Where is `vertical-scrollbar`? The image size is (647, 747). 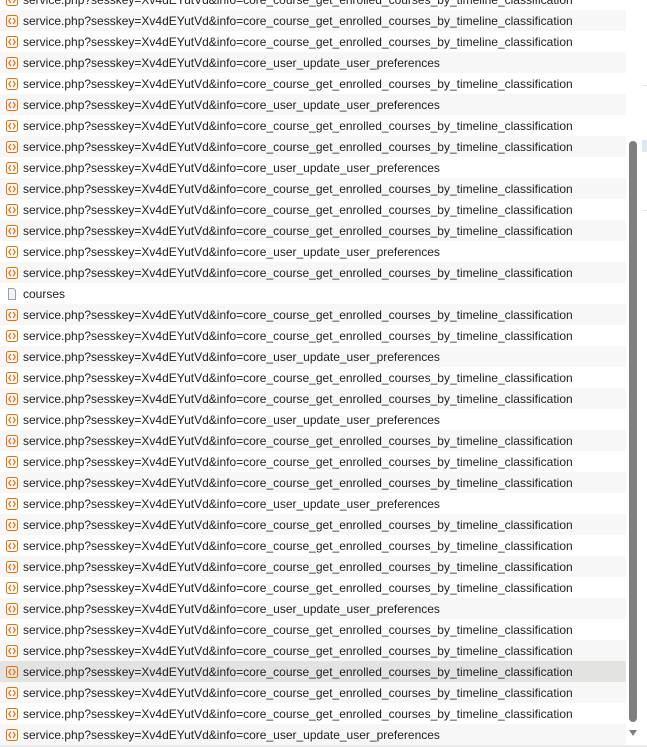
vertical-scrollbar is located at coordinates (633, 373).